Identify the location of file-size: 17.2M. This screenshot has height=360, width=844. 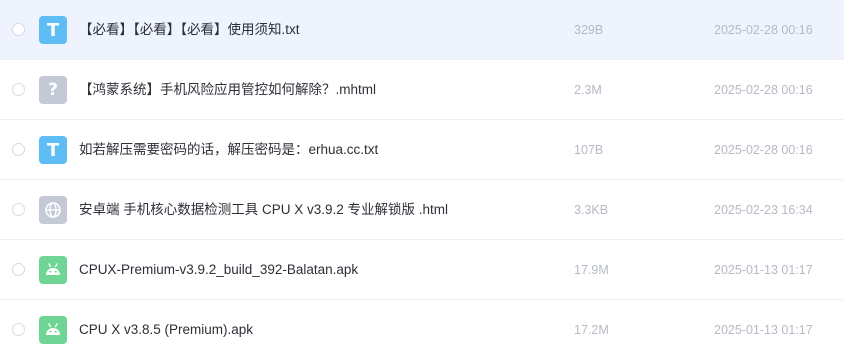
(591, 330).